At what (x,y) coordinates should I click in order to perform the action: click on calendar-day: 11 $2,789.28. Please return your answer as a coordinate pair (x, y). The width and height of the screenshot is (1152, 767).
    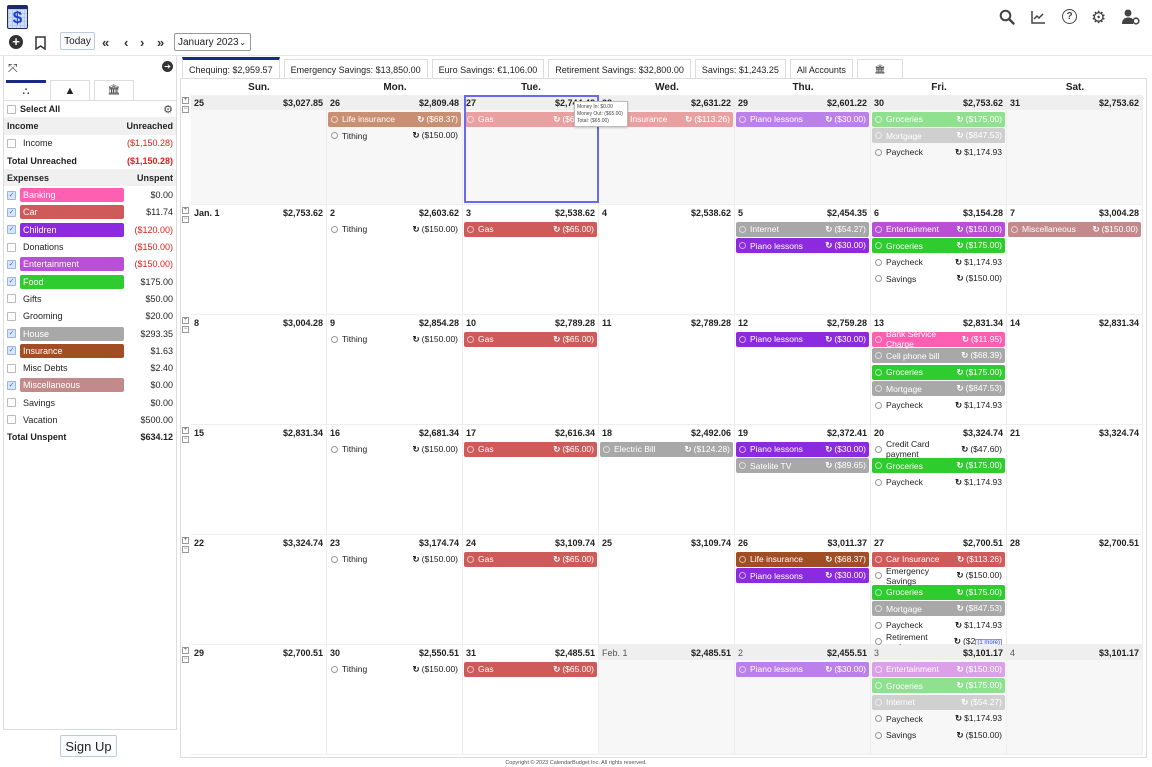
    Looking at the image, I should click on (667, 370).